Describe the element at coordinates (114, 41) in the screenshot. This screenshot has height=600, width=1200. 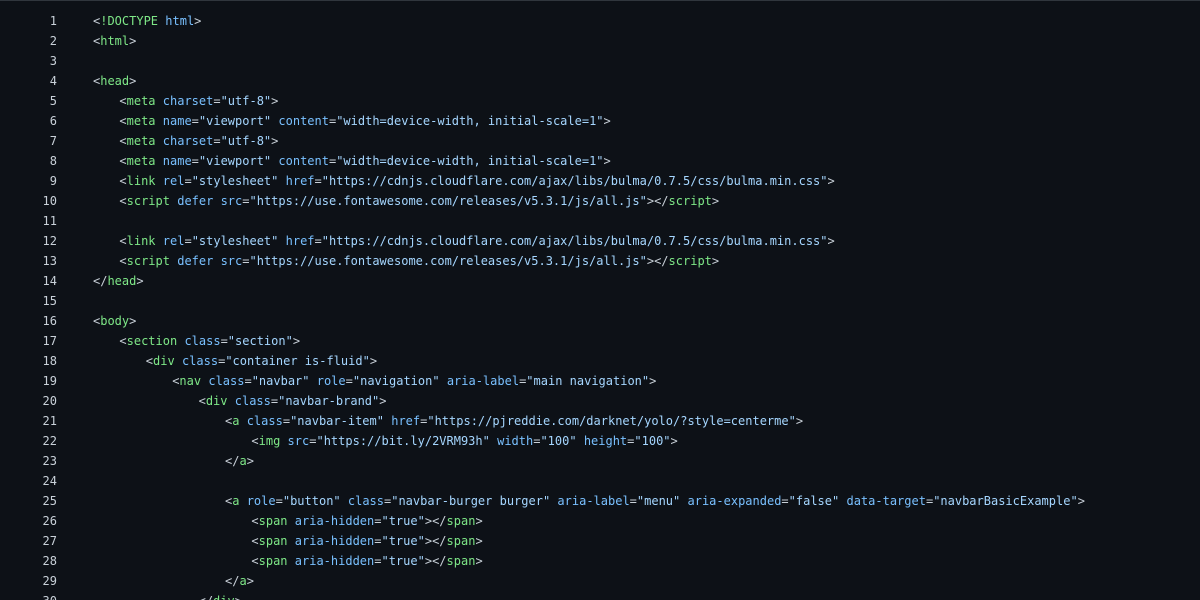
I see `code-text: <html>` at that location.